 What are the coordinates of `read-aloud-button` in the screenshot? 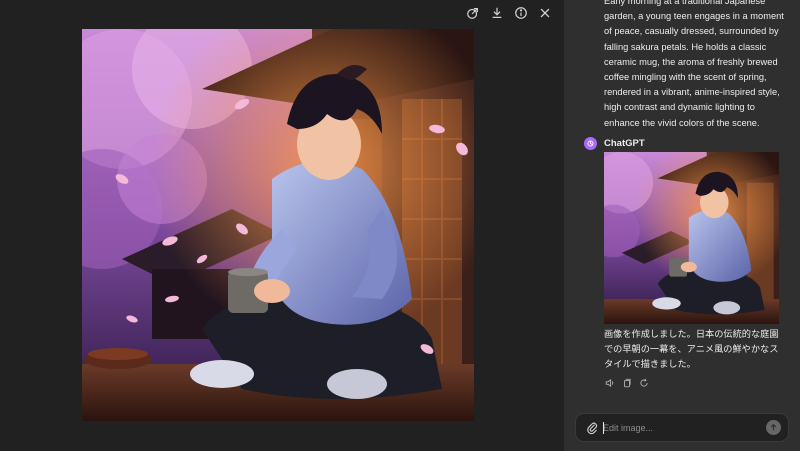 It's located at (609, 382).